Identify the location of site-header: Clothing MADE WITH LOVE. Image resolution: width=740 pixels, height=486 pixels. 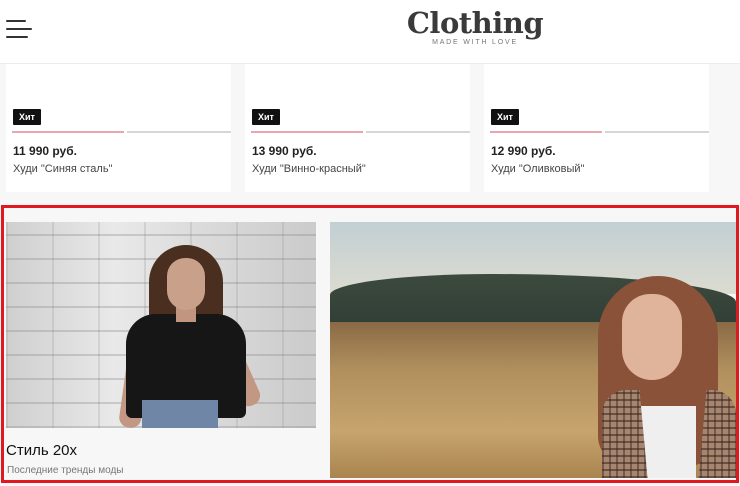
(370, 32).